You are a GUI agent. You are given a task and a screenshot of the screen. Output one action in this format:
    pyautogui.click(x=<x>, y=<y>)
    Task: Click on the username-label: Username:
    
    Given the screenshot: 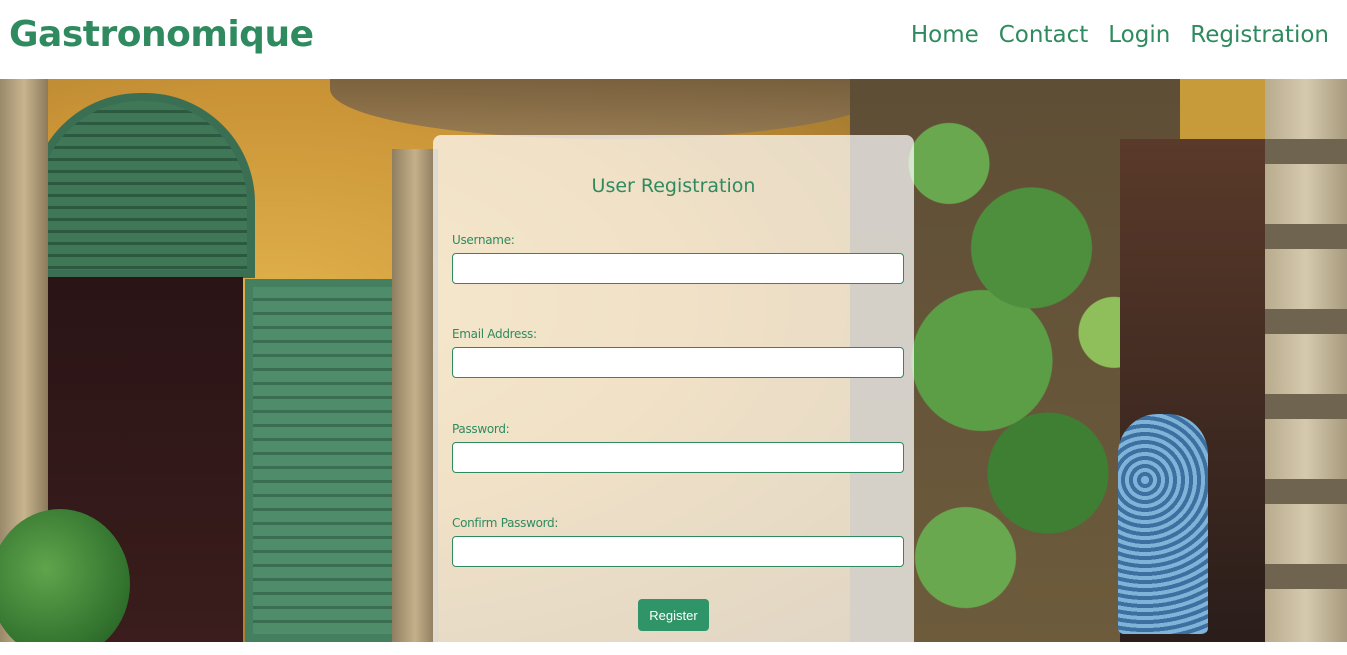 What is the action you would take?
    pyautogui.click(x=483, y=240)
    